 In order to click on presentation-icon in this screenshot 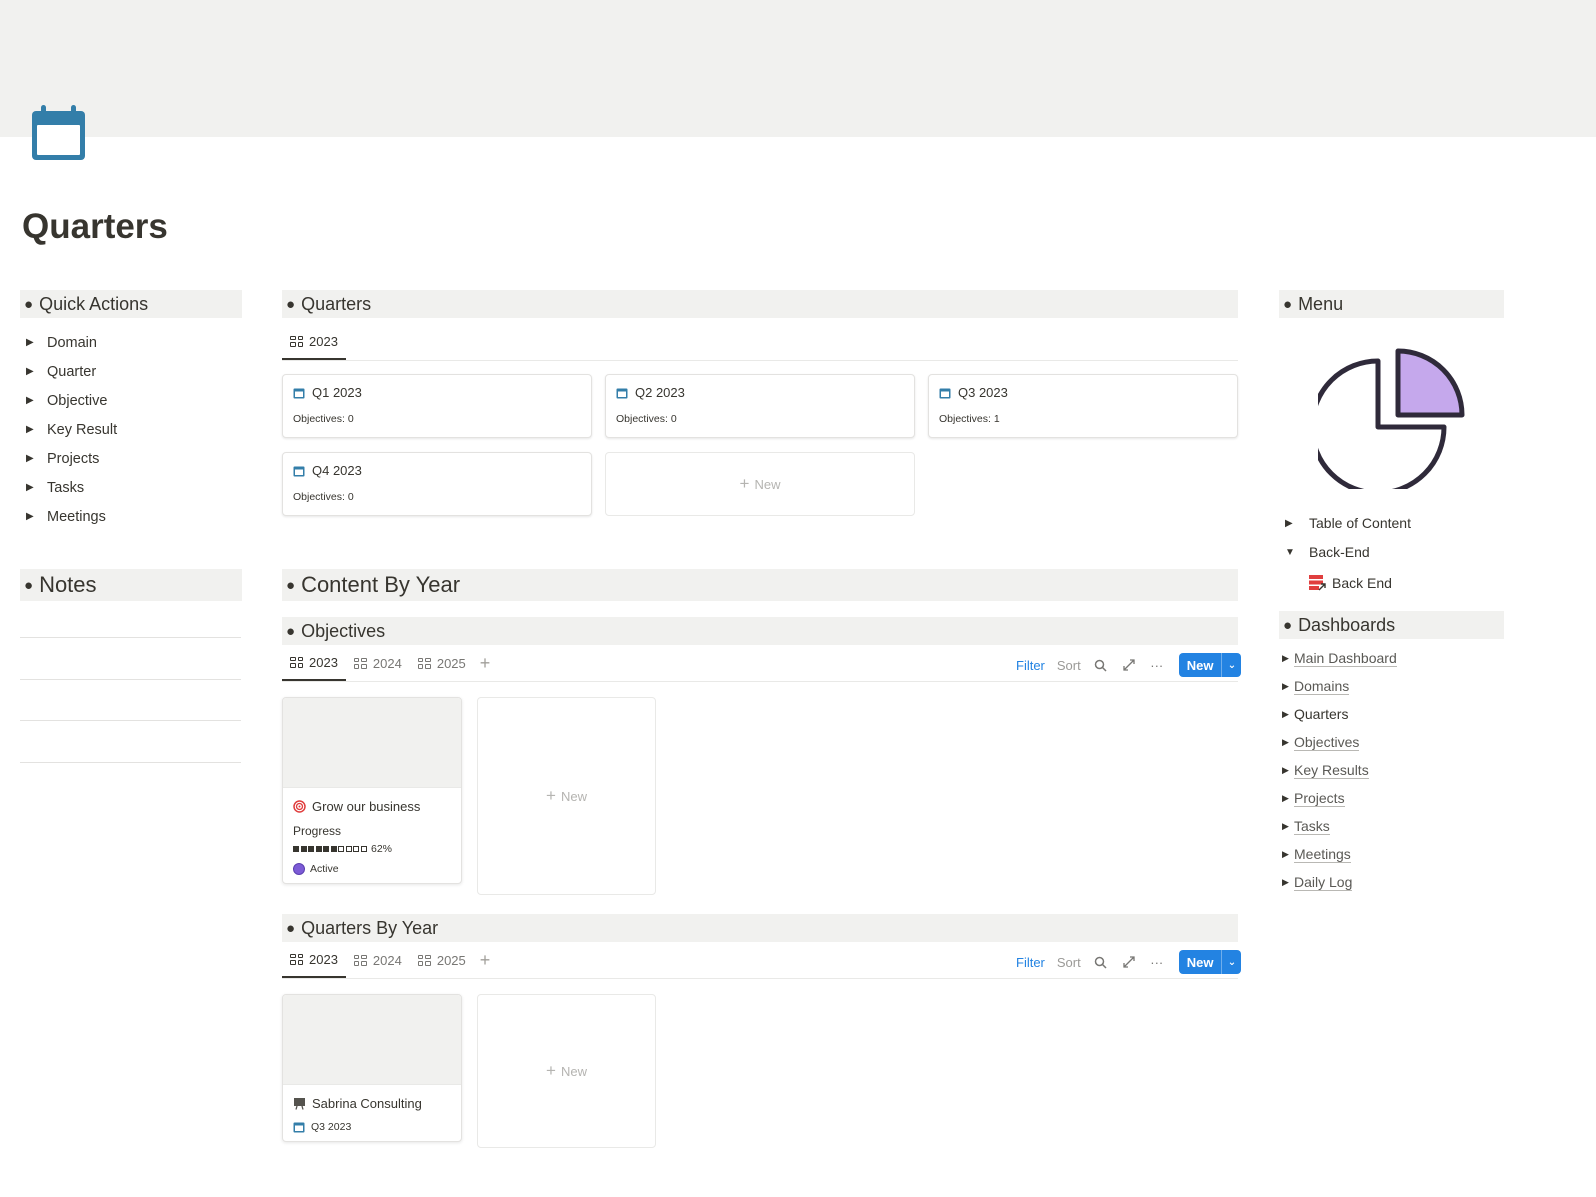, I will do `click(299, 1103)`.